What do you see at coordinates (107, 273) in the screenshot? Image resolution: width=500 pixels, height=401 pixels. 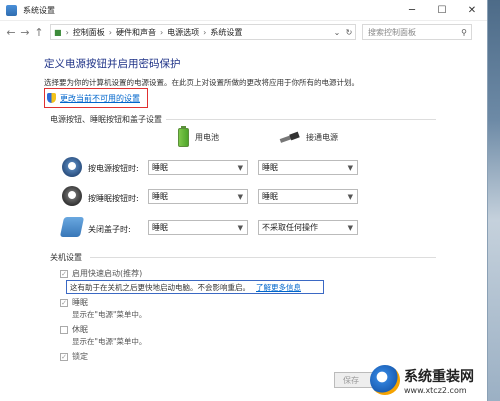 I see `fast-startup-label: 启用快速启动(推荐)` at bounding box center [107, 273].